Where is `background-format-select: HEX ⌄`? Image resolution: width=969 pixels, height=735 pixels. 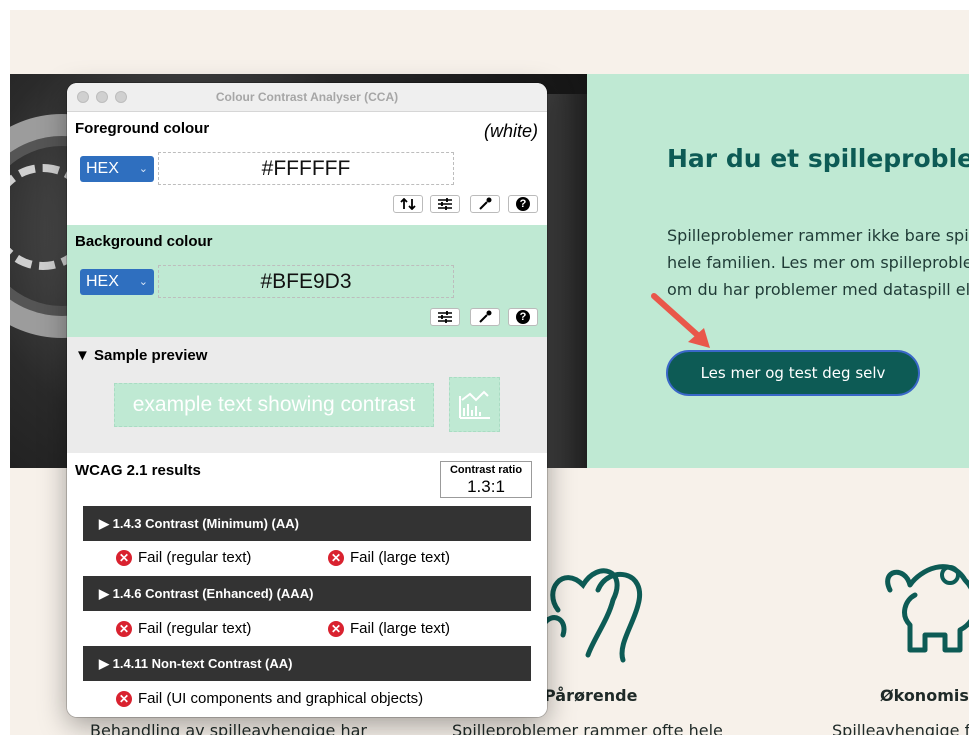 background-format-select: HEX ⌄ is located at coordinates (117, 282).